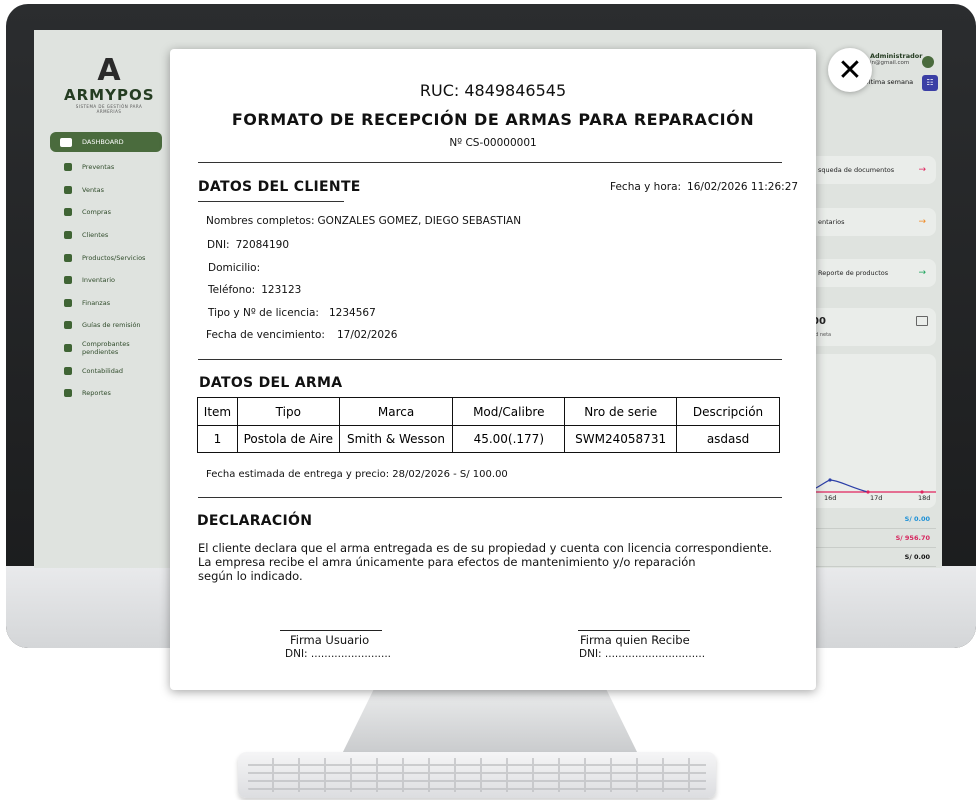 This screenshot has width=980, height=800. What do you see at coordinates (872, 431) in the screenshot?
I see `sales-chart: 16d 17d 18d` at bounding box center [872, 431].